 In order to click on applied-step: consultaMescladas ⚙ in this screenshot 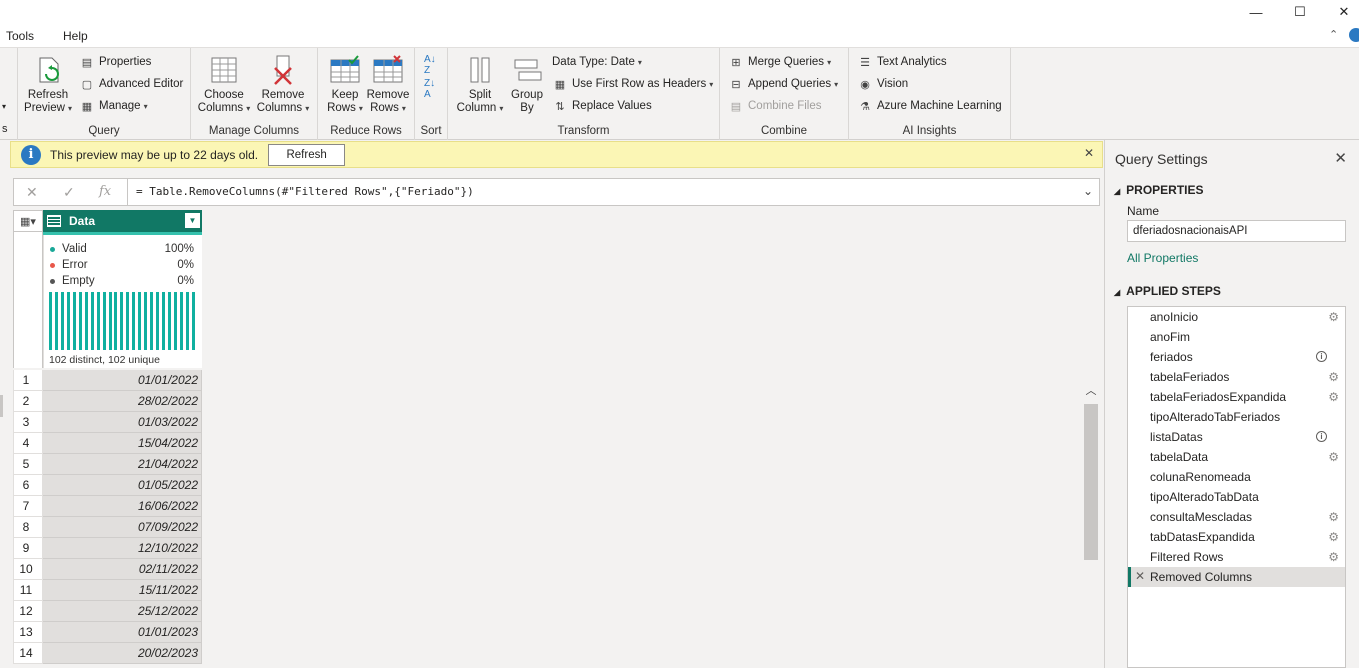, I will do `click(1236, 517)`.